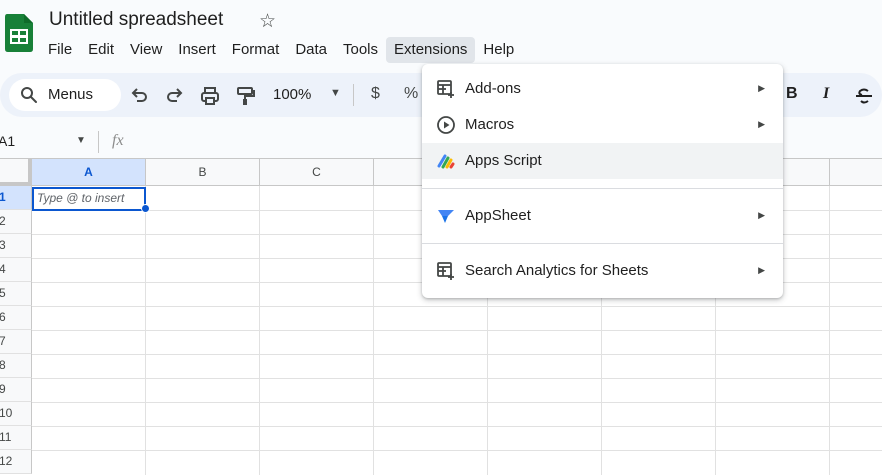 This screenshot has height=475, width=882. I want to click on row-header: 4, so click(16, 270).